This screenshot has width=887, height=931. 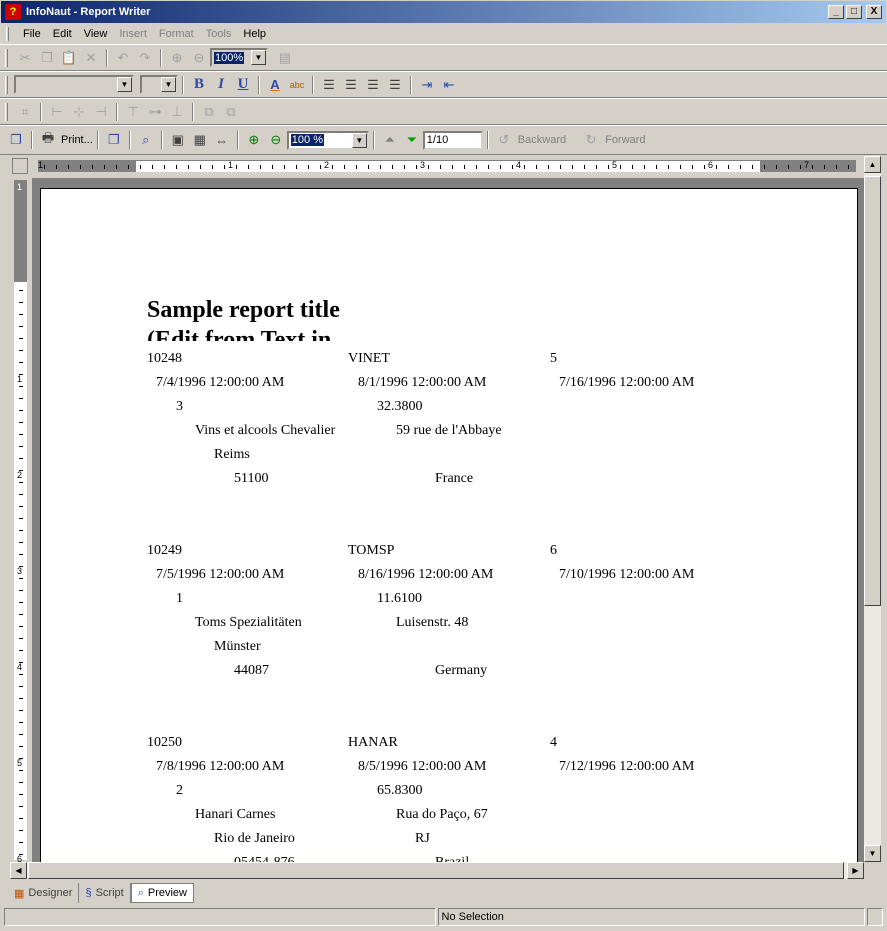 What do you see at coordinates (176, 34) in the screenshot?
I see `menu-format: Format` at bounding box center [176, 34].